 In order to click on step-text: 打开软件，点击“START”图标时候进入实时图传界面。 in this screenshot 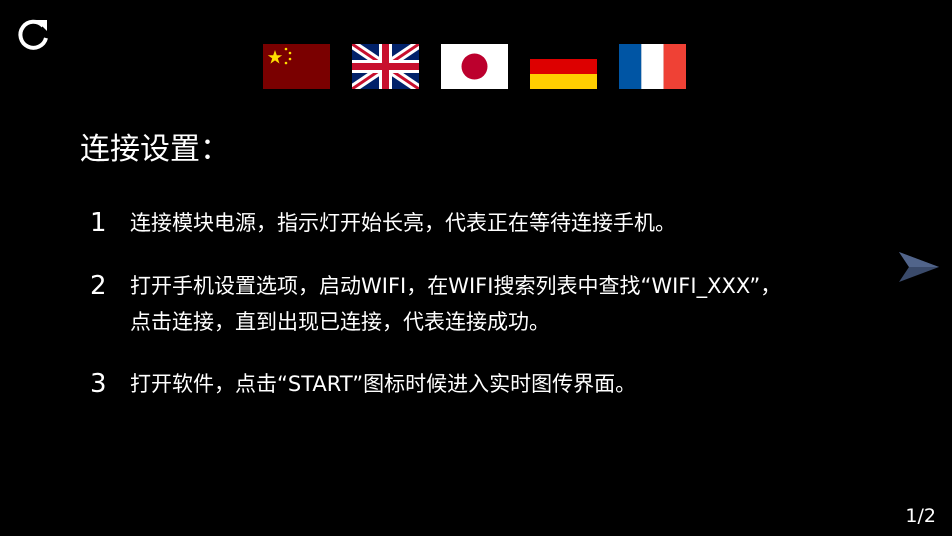, I will do `click(383, 384)`.